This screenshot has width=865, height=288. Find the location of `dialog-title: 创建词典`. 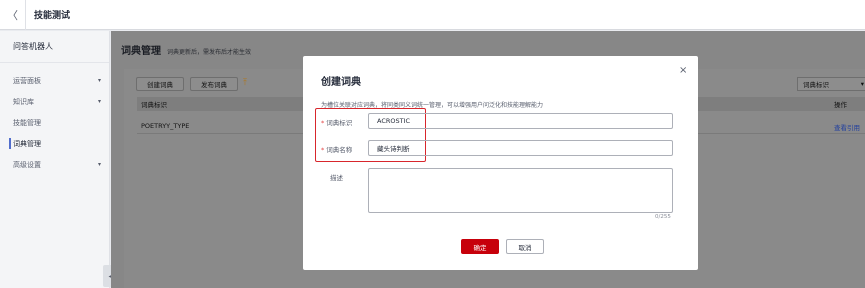

dialog-title: 创建词典 is located at coordinates (341, 82).